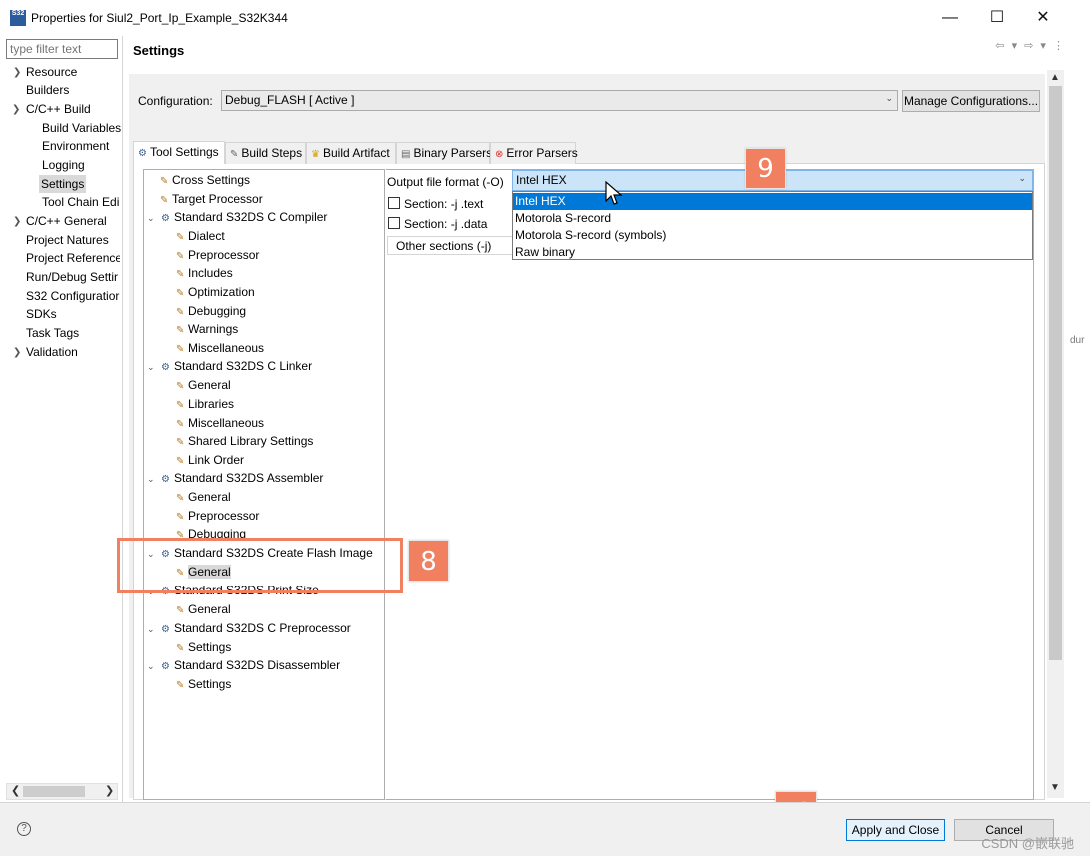  What do you see at coordinates (229, 366) in the screenshot?
I see `tree-item-c-linker: ⌄ ⚙ Standard S32DS C Linker` at bounding box center [229, 366].